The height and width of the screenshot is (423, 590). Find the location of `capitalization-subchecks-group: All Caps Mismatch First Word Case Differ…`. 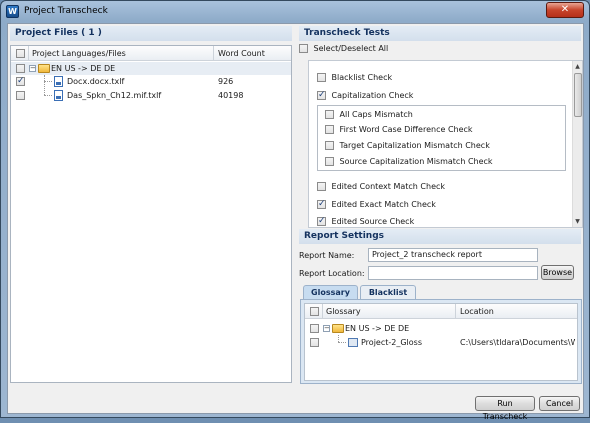

capitalization-subchecks-group: All Caps Mismatch First Word Case Differ… is located at coordinates (441, 138).